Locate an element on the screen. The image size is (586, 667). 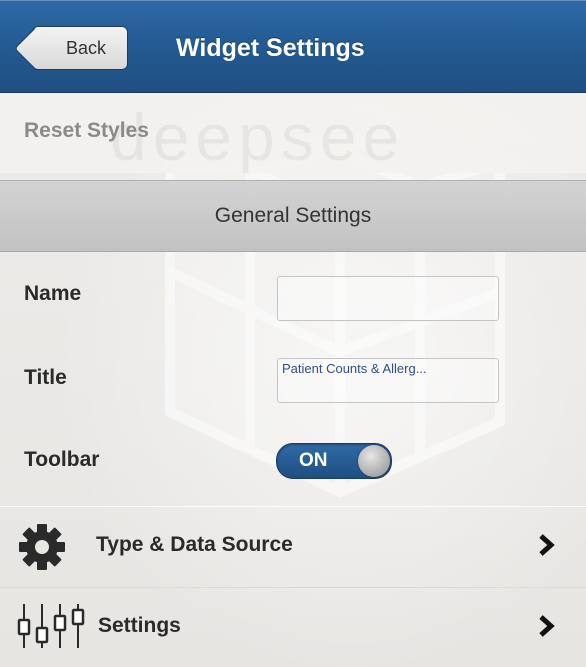
name-row: Name is located at coordinates (293, 296).